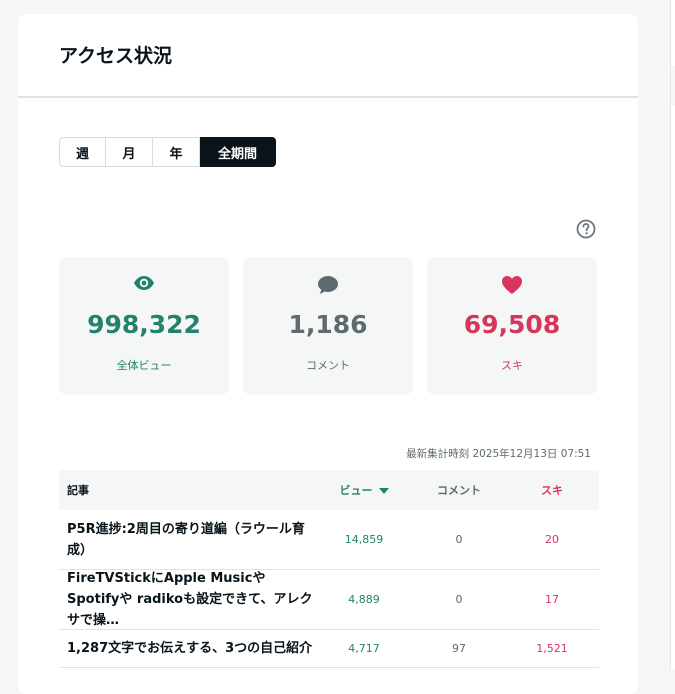  What do you see at coordinates (82, 152) in the screenshot?
I see `tab-week: 週` at bounding box center [82, 152].